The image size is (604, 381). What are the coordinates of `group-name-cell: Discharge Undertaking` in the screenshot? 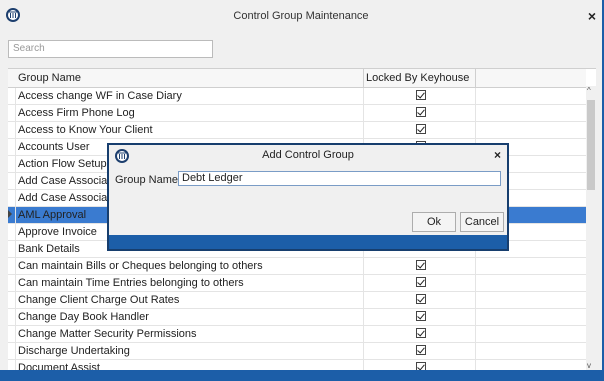 It's located at (74, 351).